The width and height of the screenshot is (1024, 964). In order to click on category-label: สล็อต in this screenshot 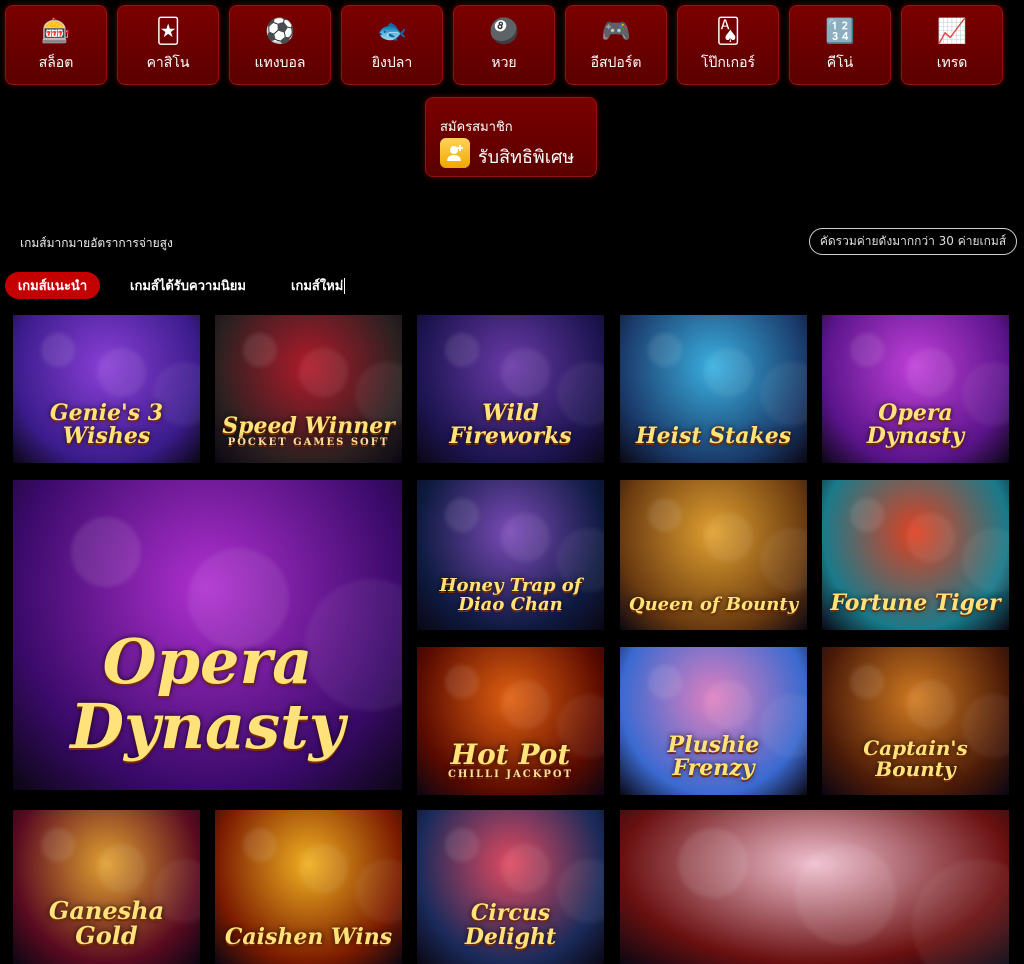, I will do `click(56, 63)`.